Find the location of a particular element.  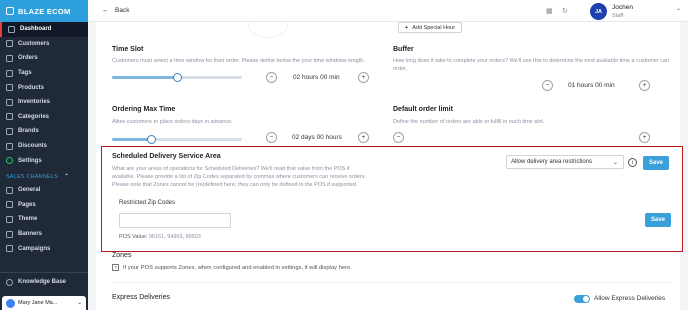

products-icon is located at coordinates (9, 88).